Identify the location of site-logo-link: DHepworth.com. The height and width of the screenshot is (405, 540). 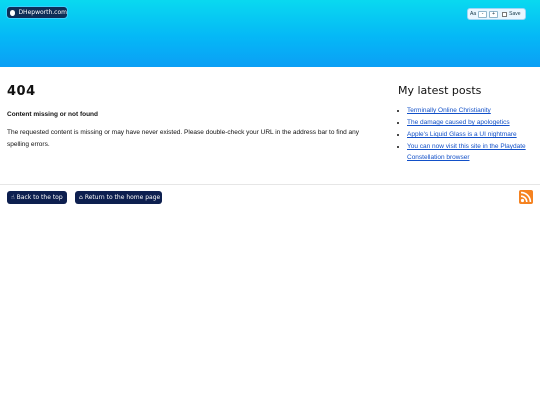
(37, 12).